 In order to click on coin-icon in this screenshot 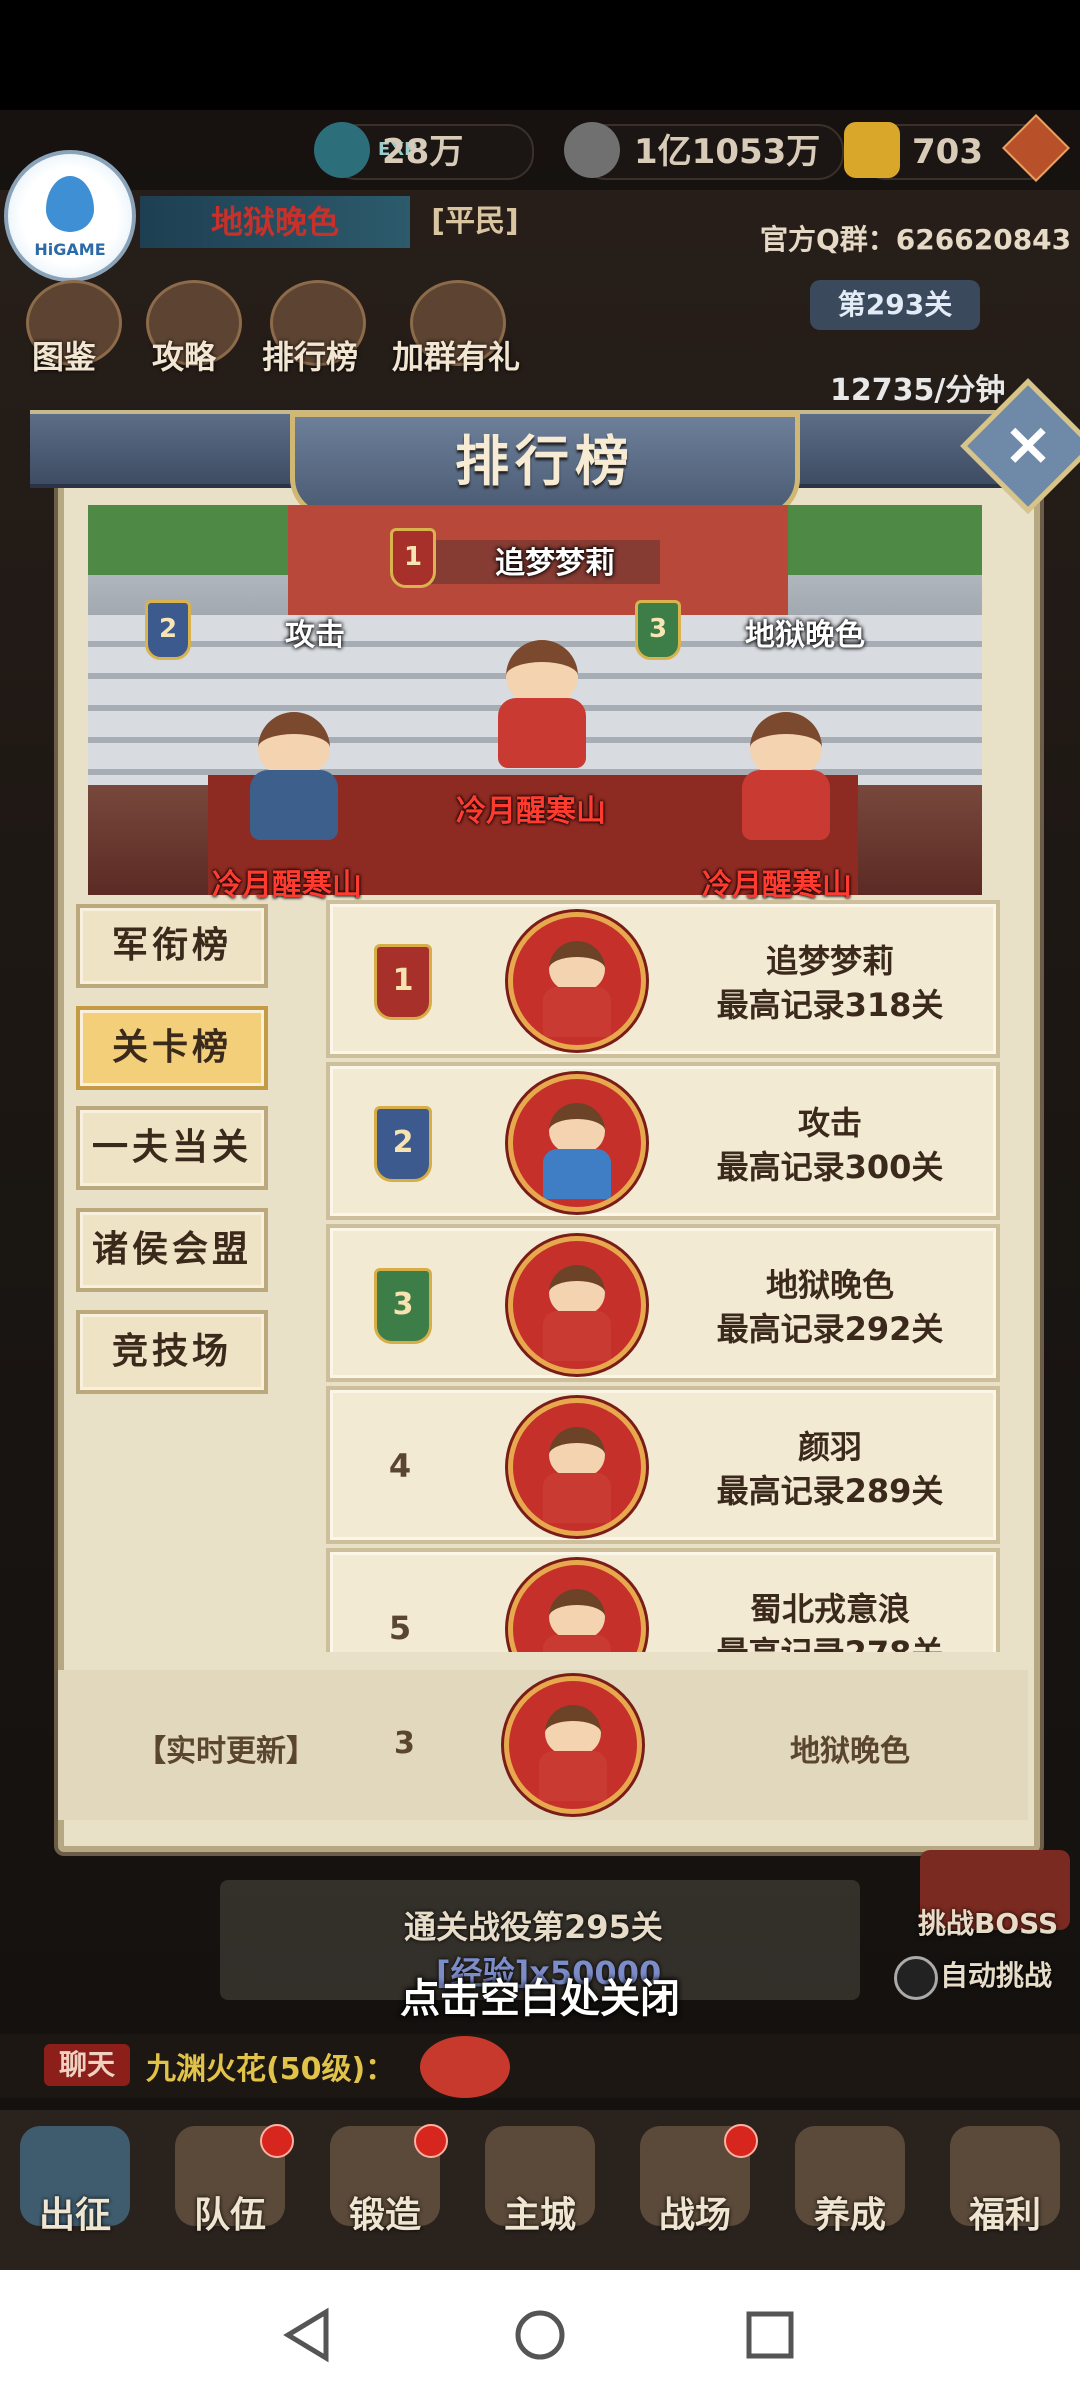, I will do `click(592, 150)`.